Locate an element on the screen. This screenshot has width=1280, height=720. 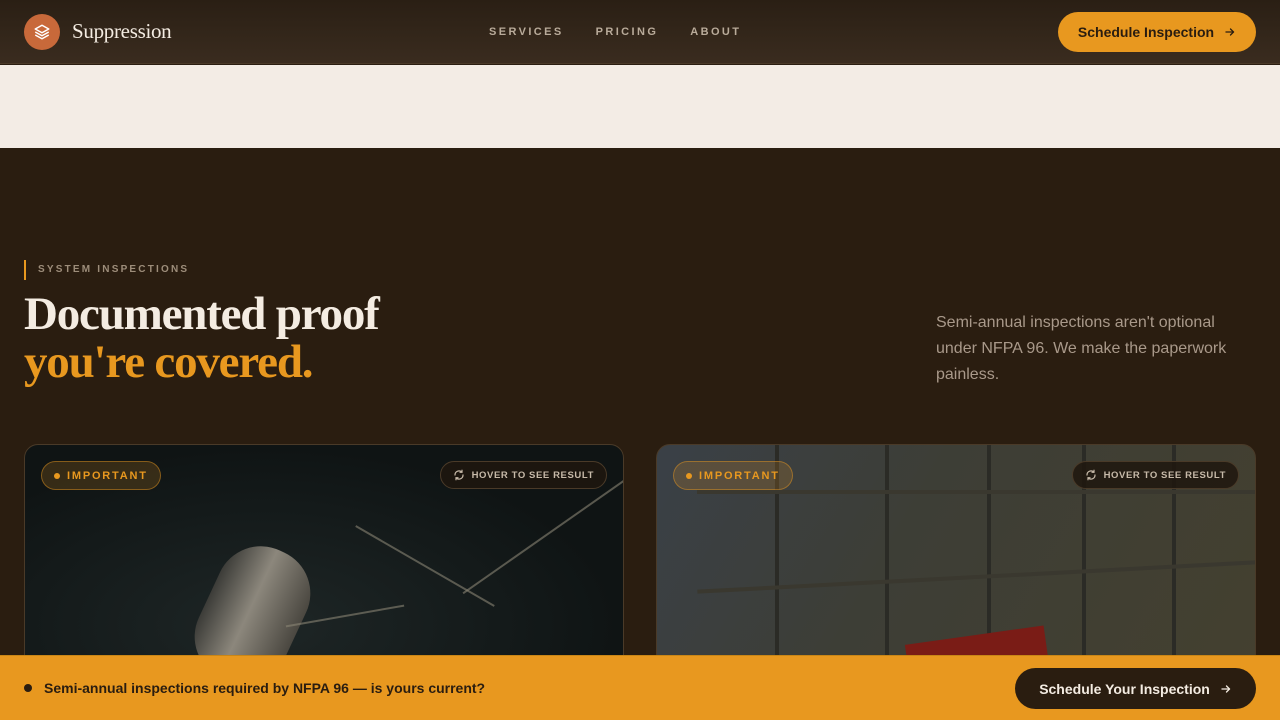
main-nav: SERVICES PRICING ABOUT is located at coordinates (615, 32).